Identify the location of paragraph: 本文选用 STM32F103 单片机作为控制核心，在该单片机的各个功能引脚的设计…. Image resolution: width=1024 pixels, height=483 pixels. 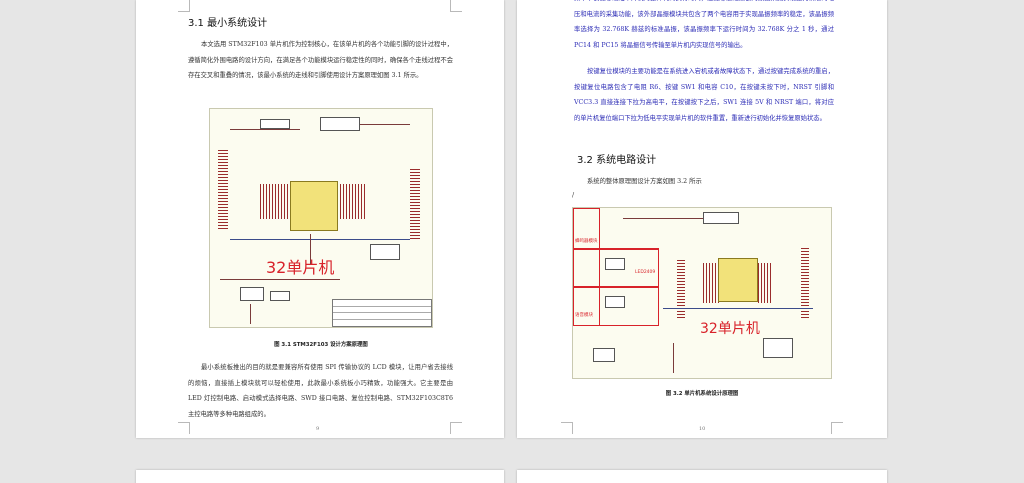
(320, 60).